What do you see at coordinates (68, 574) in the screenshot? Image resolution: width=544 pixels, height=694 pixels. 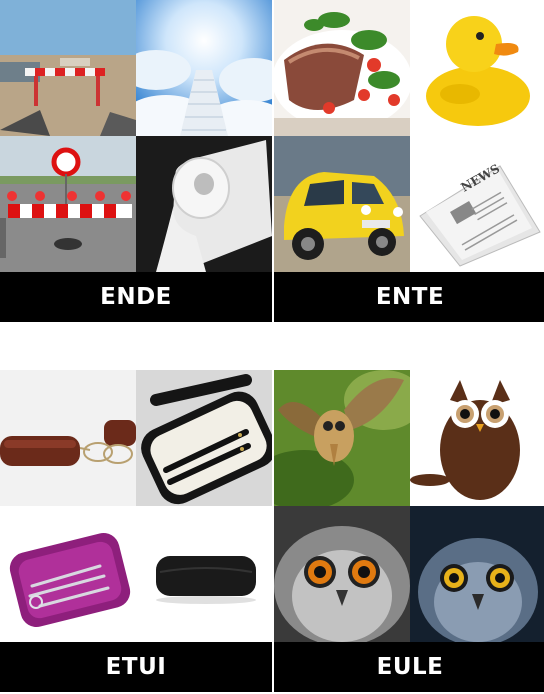 I see `manicure-set-case-icon` at bounding box center [68, 574].